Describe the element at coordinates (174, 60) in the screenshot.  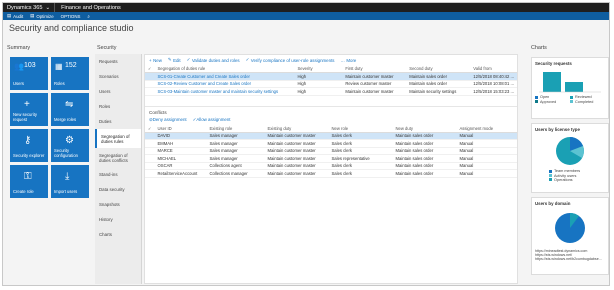
I see `edit-button: ✎ Edit` at that location.